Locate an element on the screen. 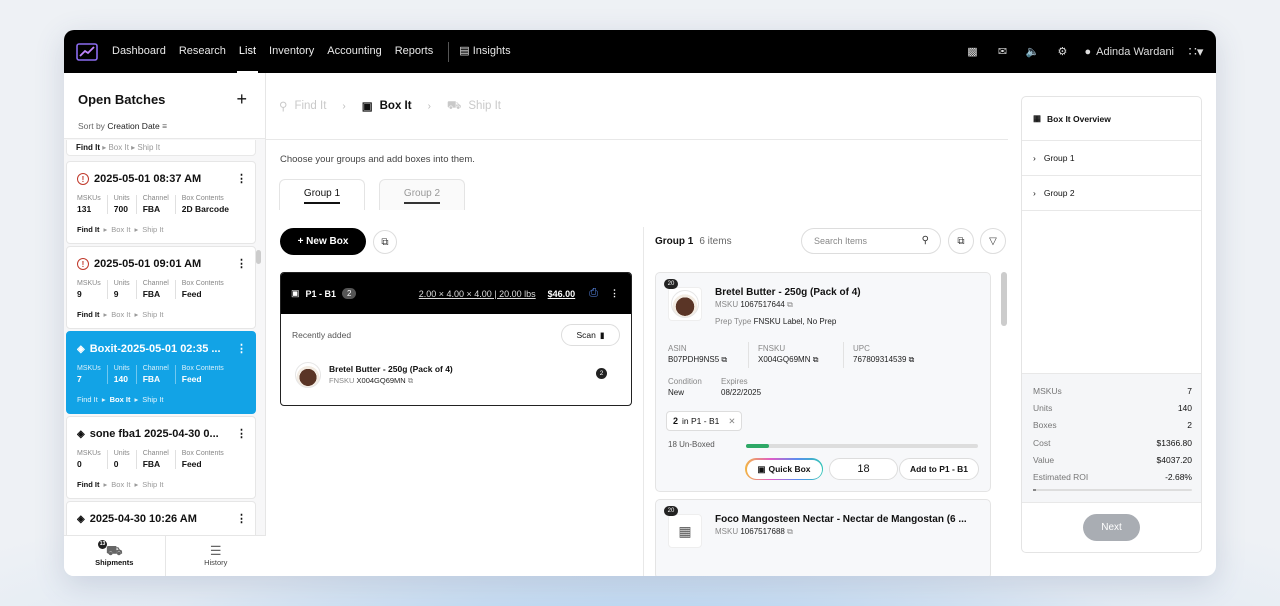 The width and height of the screenshot is (1280, 606). mail-icon: ✉ is located at coordinates (1002, 52).